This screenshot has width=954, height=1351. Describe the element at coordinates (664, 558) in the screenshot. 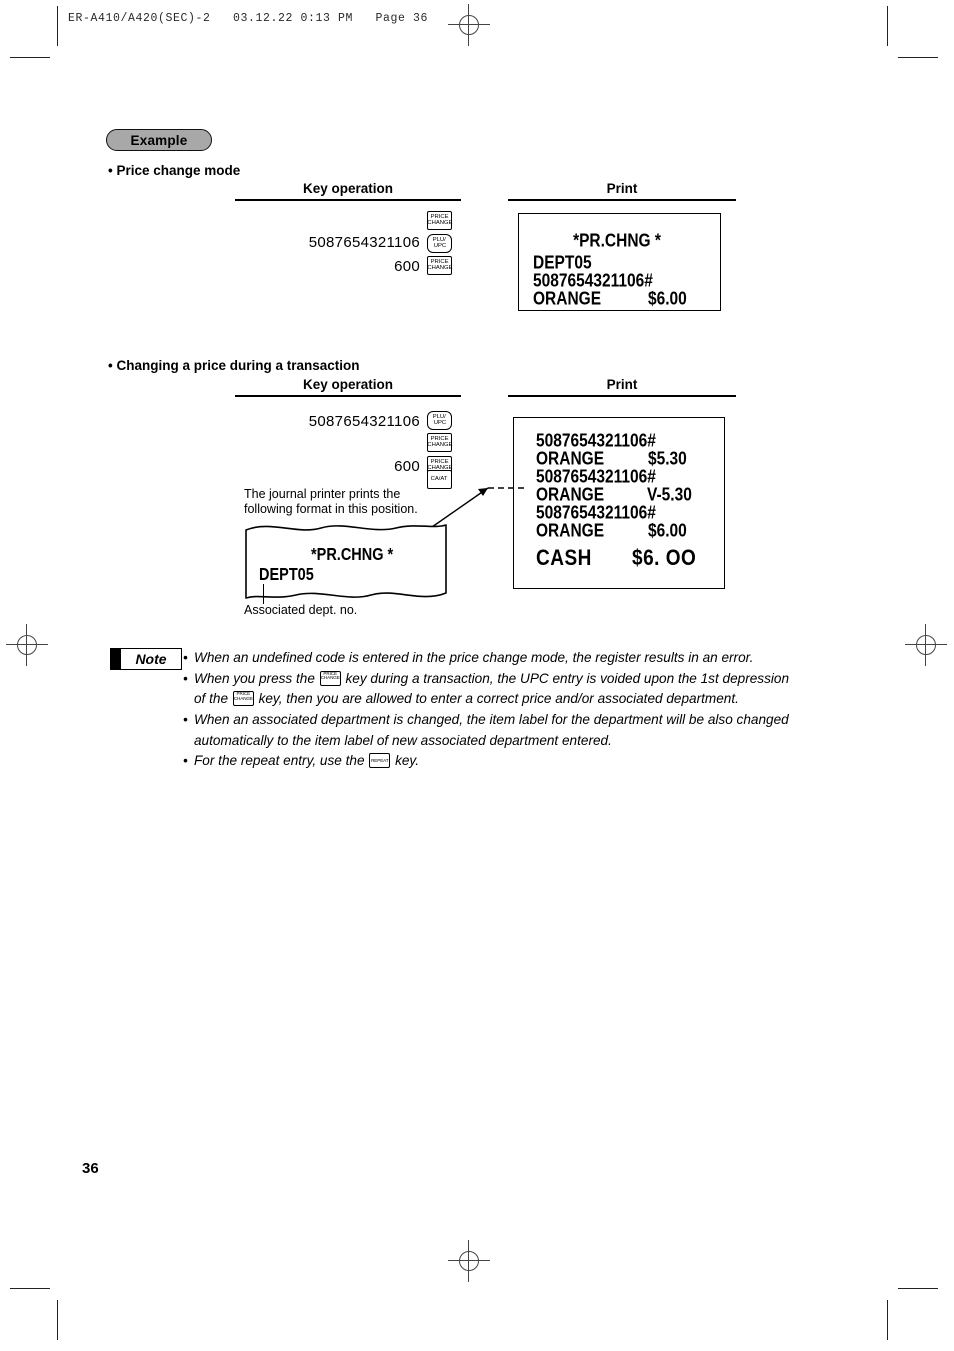

I see `receipt-total-amount: $6. OO` at that location.